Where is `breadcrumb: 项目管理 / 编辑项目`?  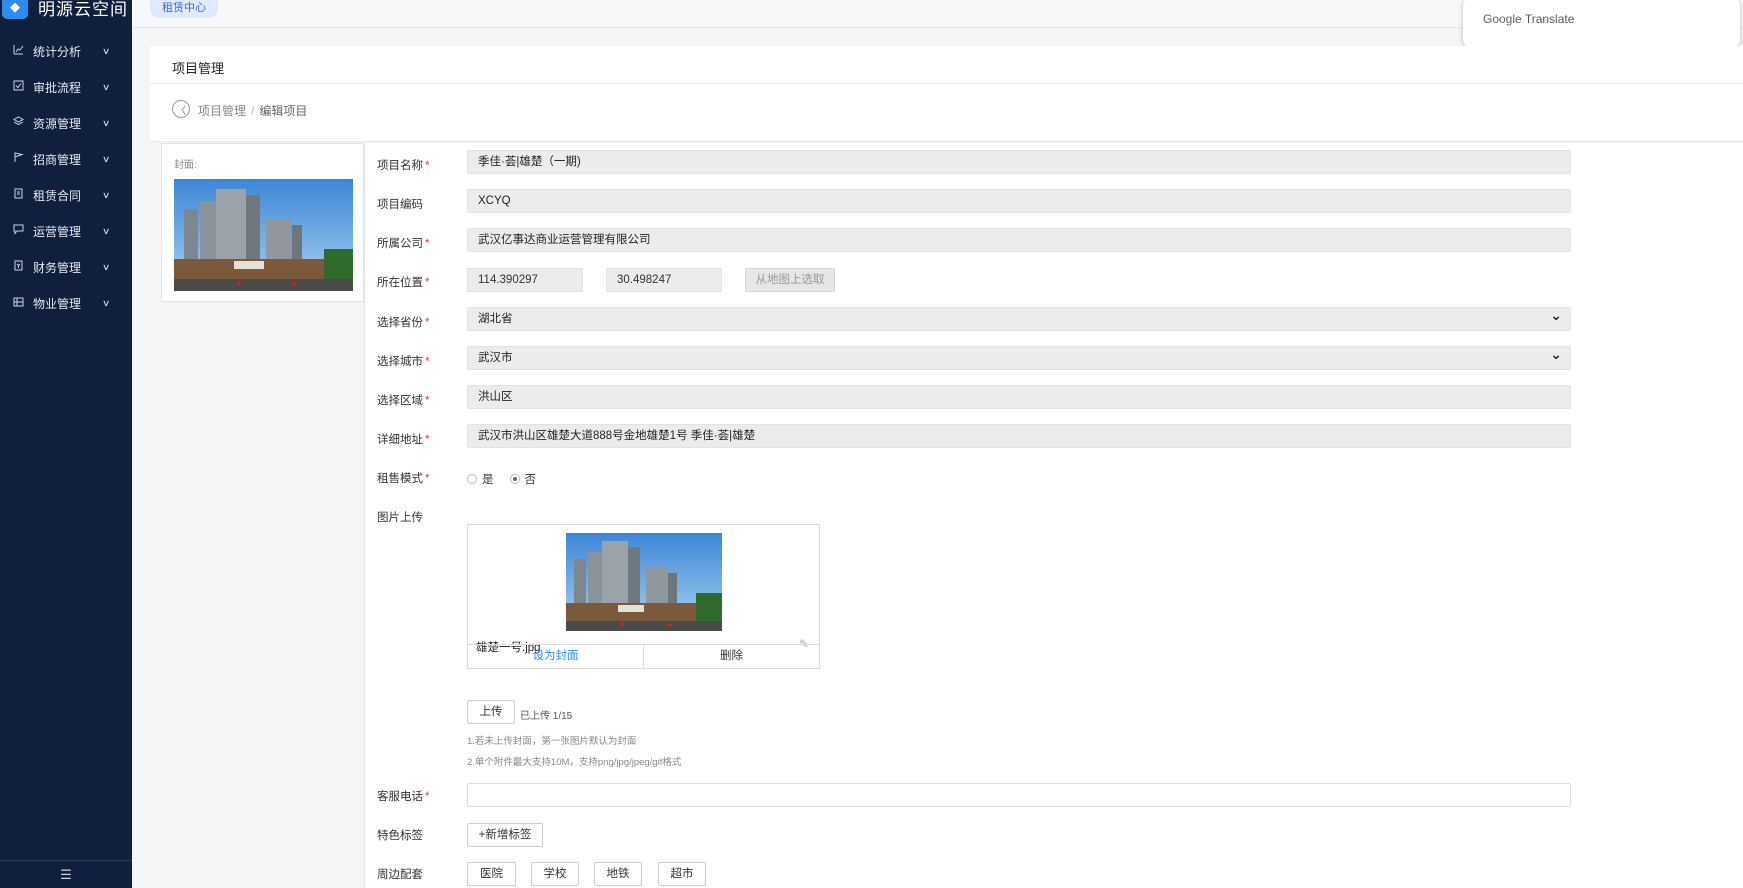 breadcrumb: 项目管理 / 编辑项目 is located at coordinates (252, 110).